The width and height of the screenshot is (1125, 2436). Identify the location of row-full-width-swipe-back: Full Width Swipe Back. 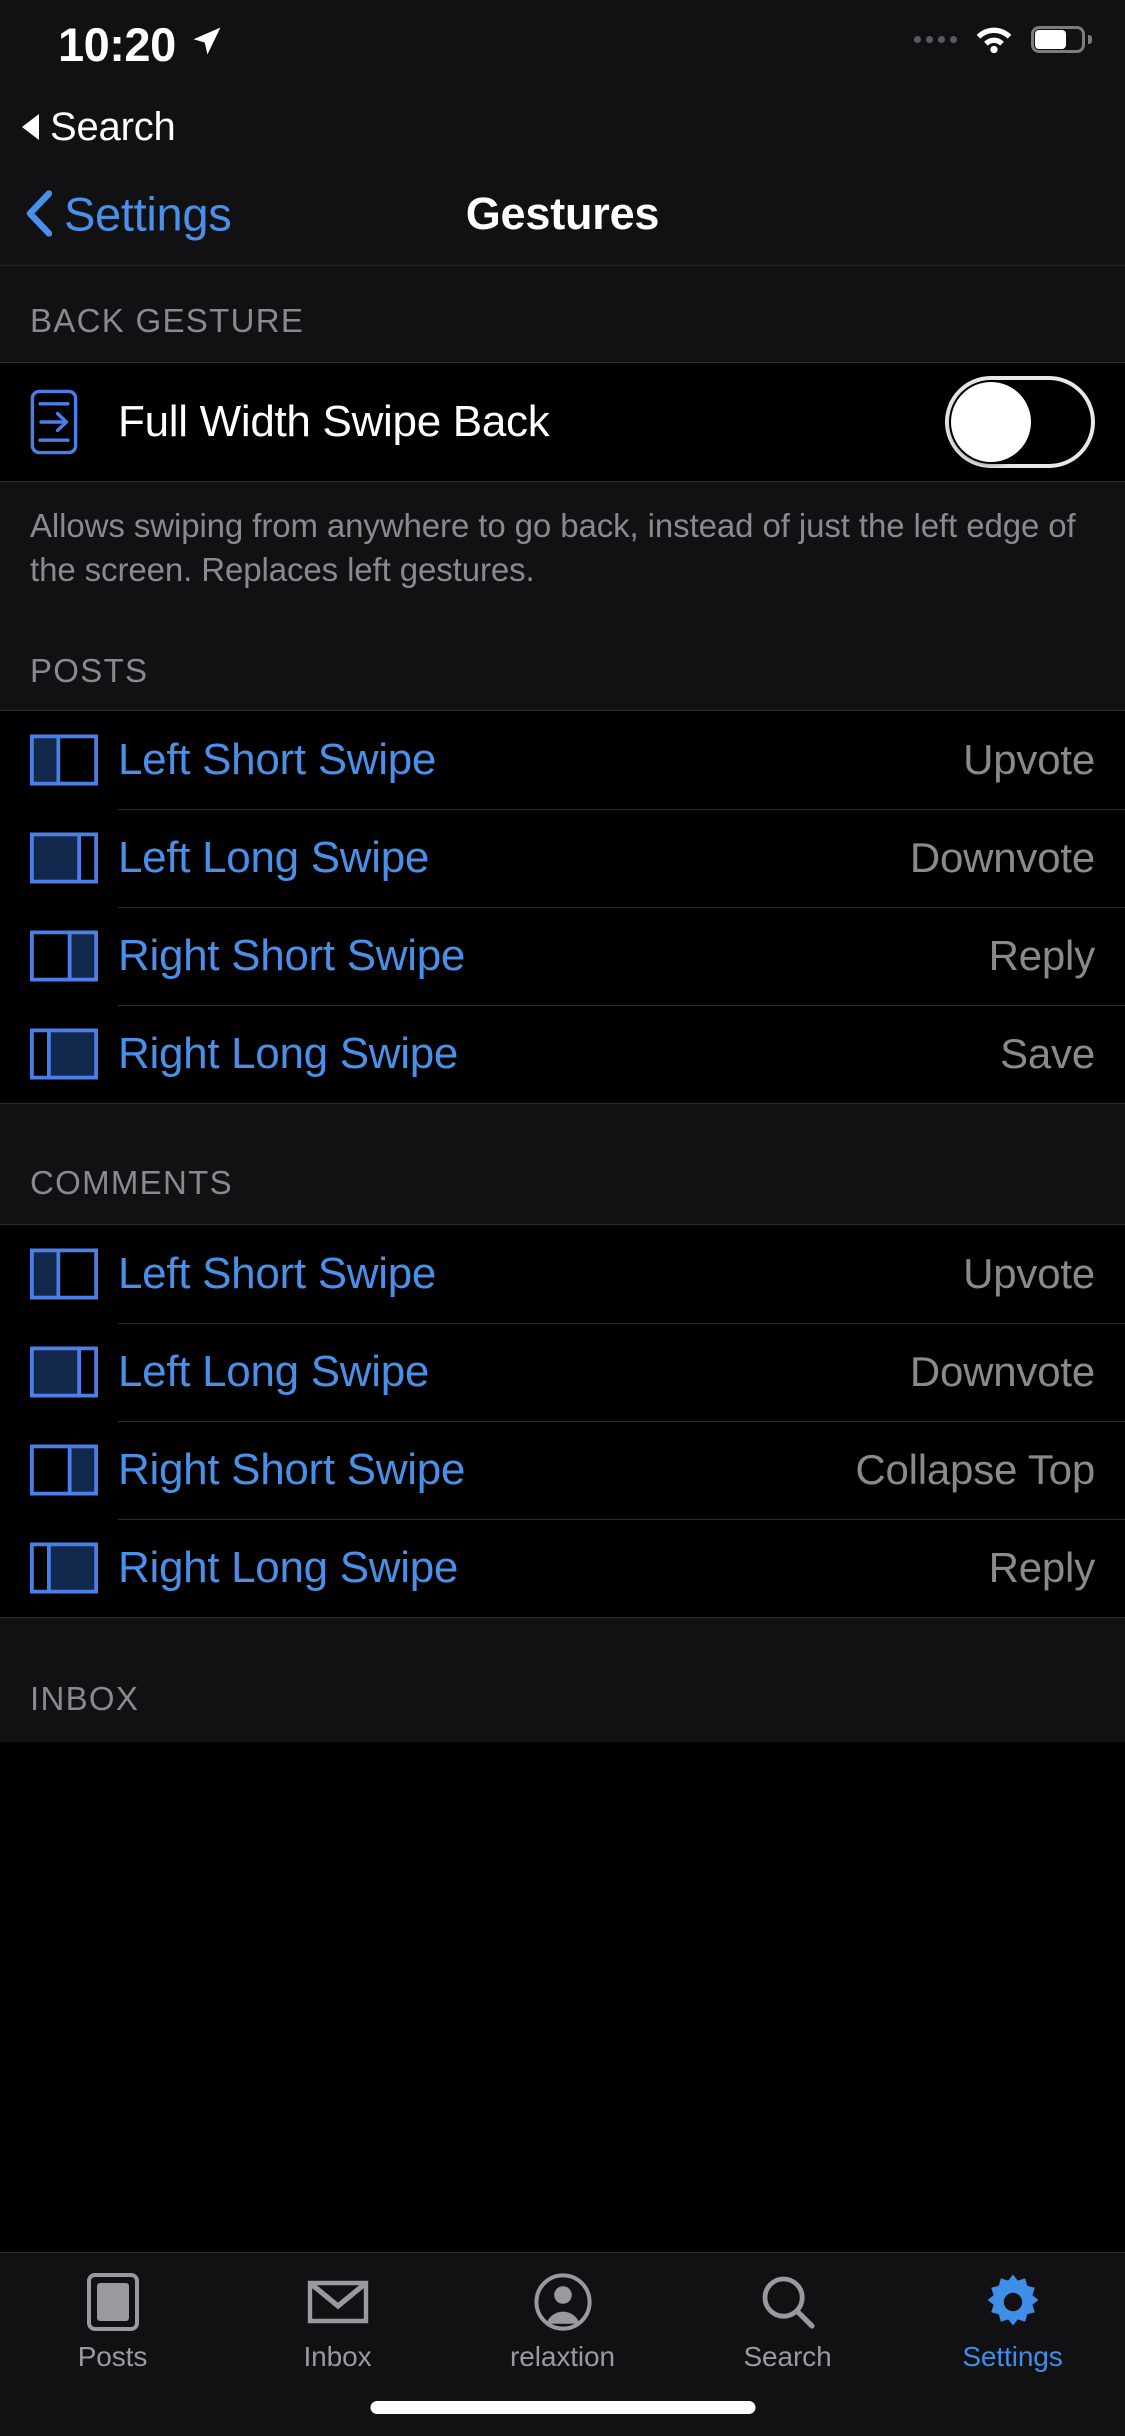
(562, 422).